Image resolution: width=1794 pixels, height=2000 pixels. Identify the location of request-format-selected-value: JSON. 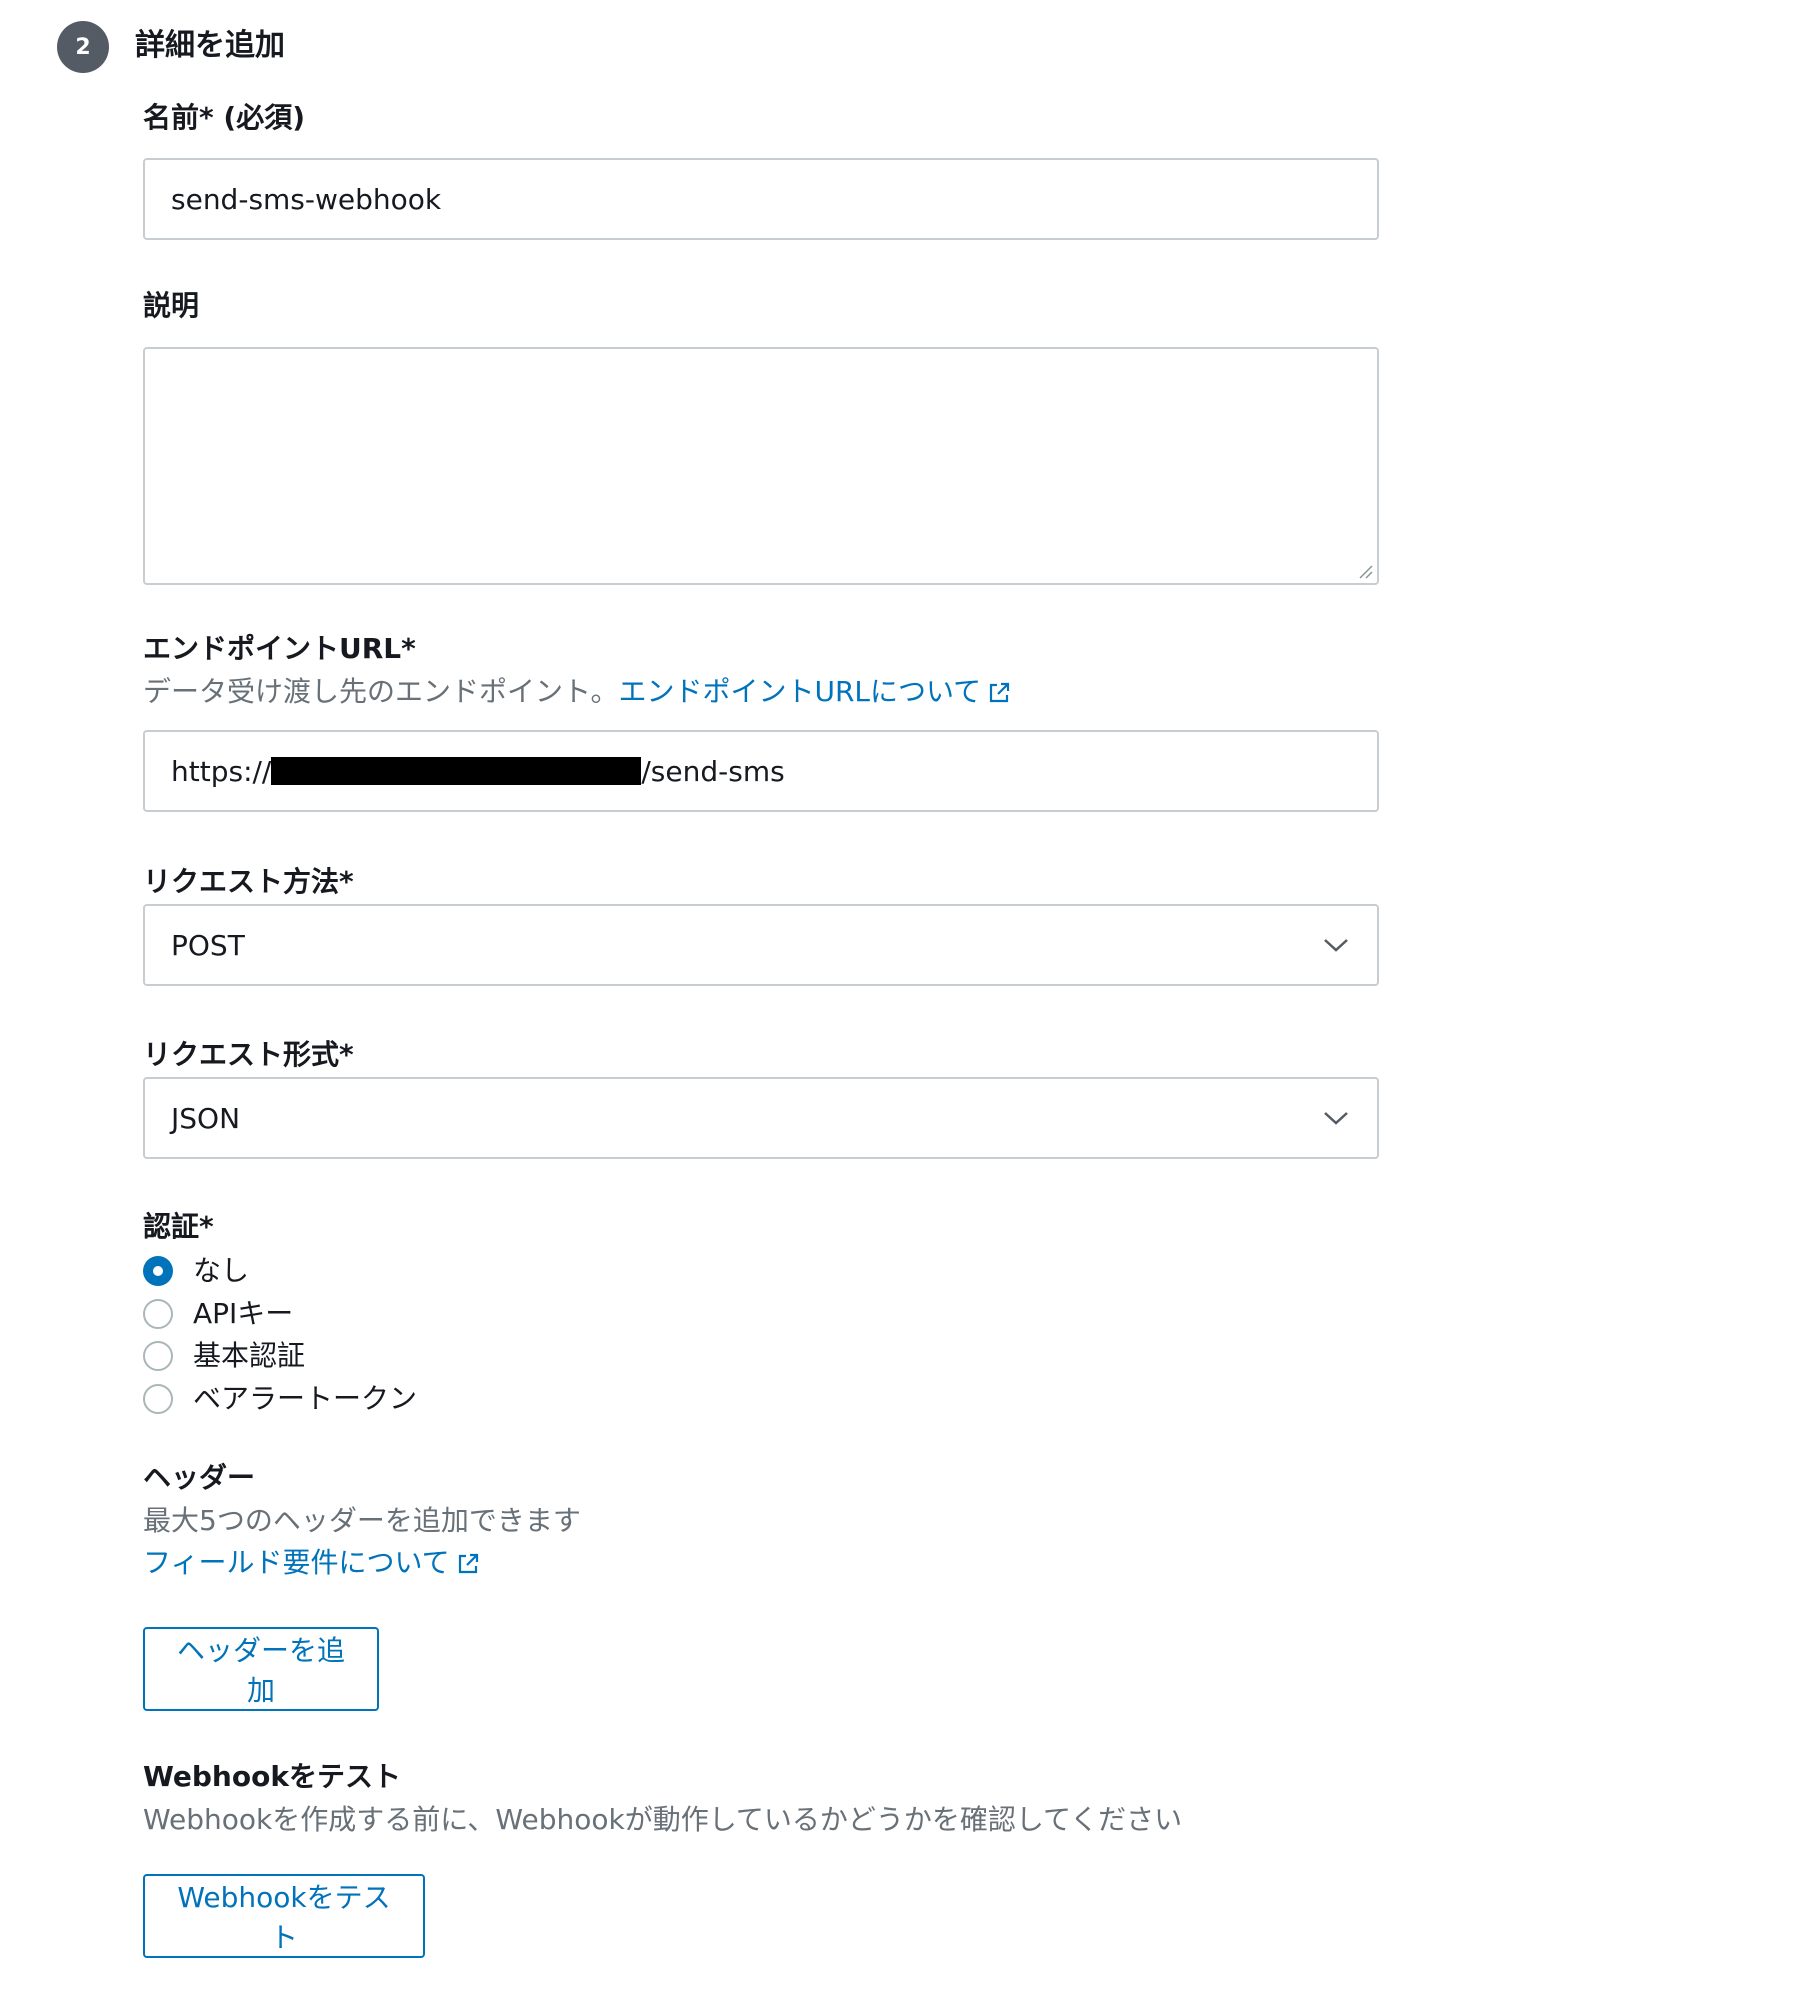
(206, 1118).